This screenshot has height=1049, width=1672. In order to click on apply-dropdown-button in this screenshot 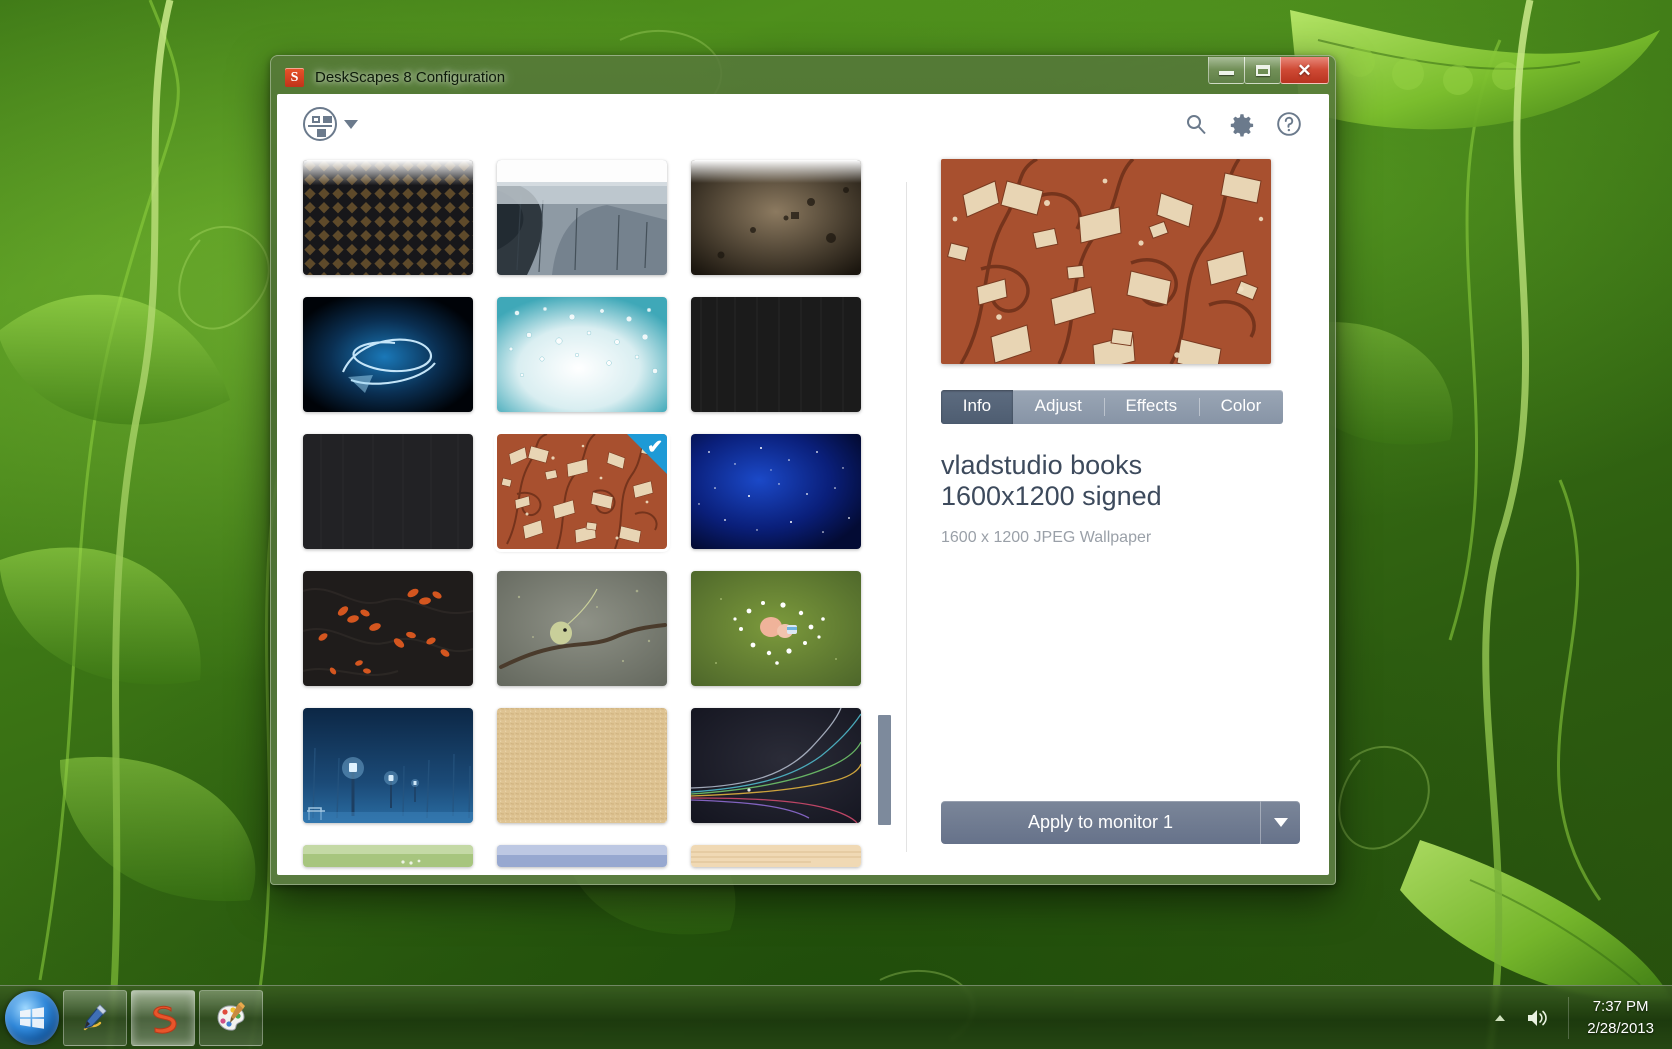, I will do `click(1280, 822)`.